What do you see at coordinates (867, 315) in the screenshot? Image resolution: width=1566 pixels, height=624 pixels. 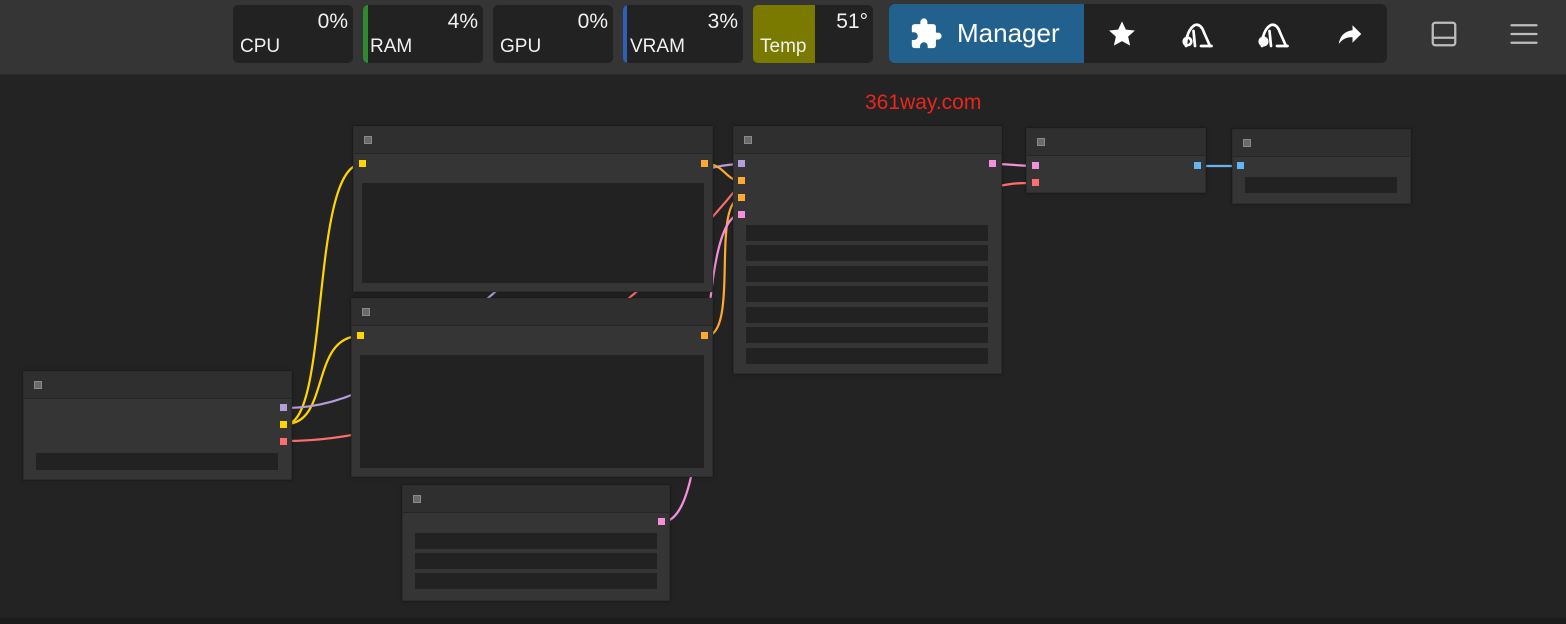 I see `sampler-name-widget` at bounding box center [867, 315].